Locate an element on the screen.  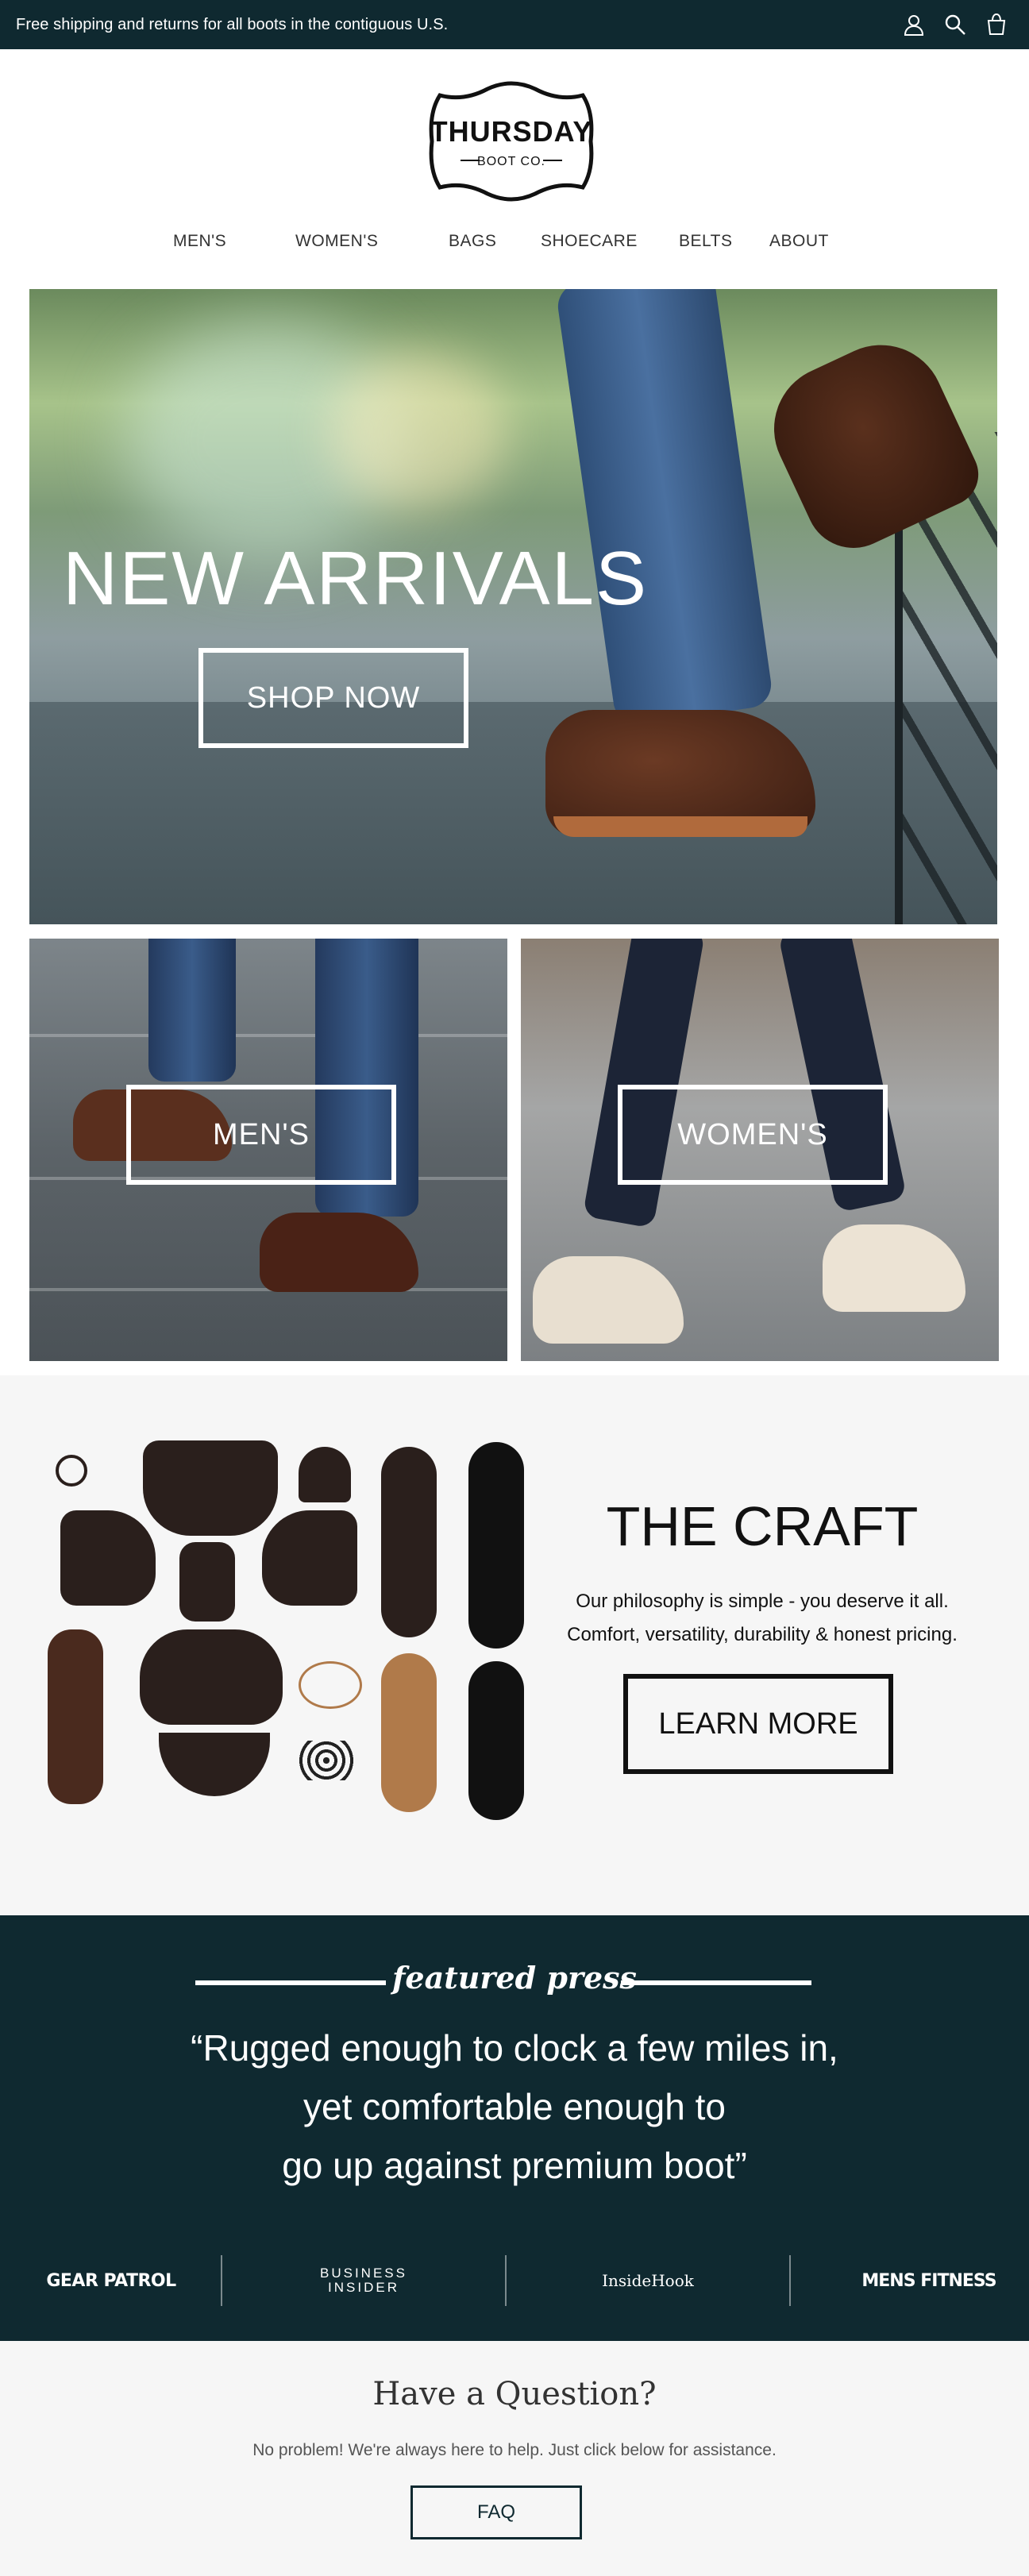
header-icons is located at coordinates (955, 25).